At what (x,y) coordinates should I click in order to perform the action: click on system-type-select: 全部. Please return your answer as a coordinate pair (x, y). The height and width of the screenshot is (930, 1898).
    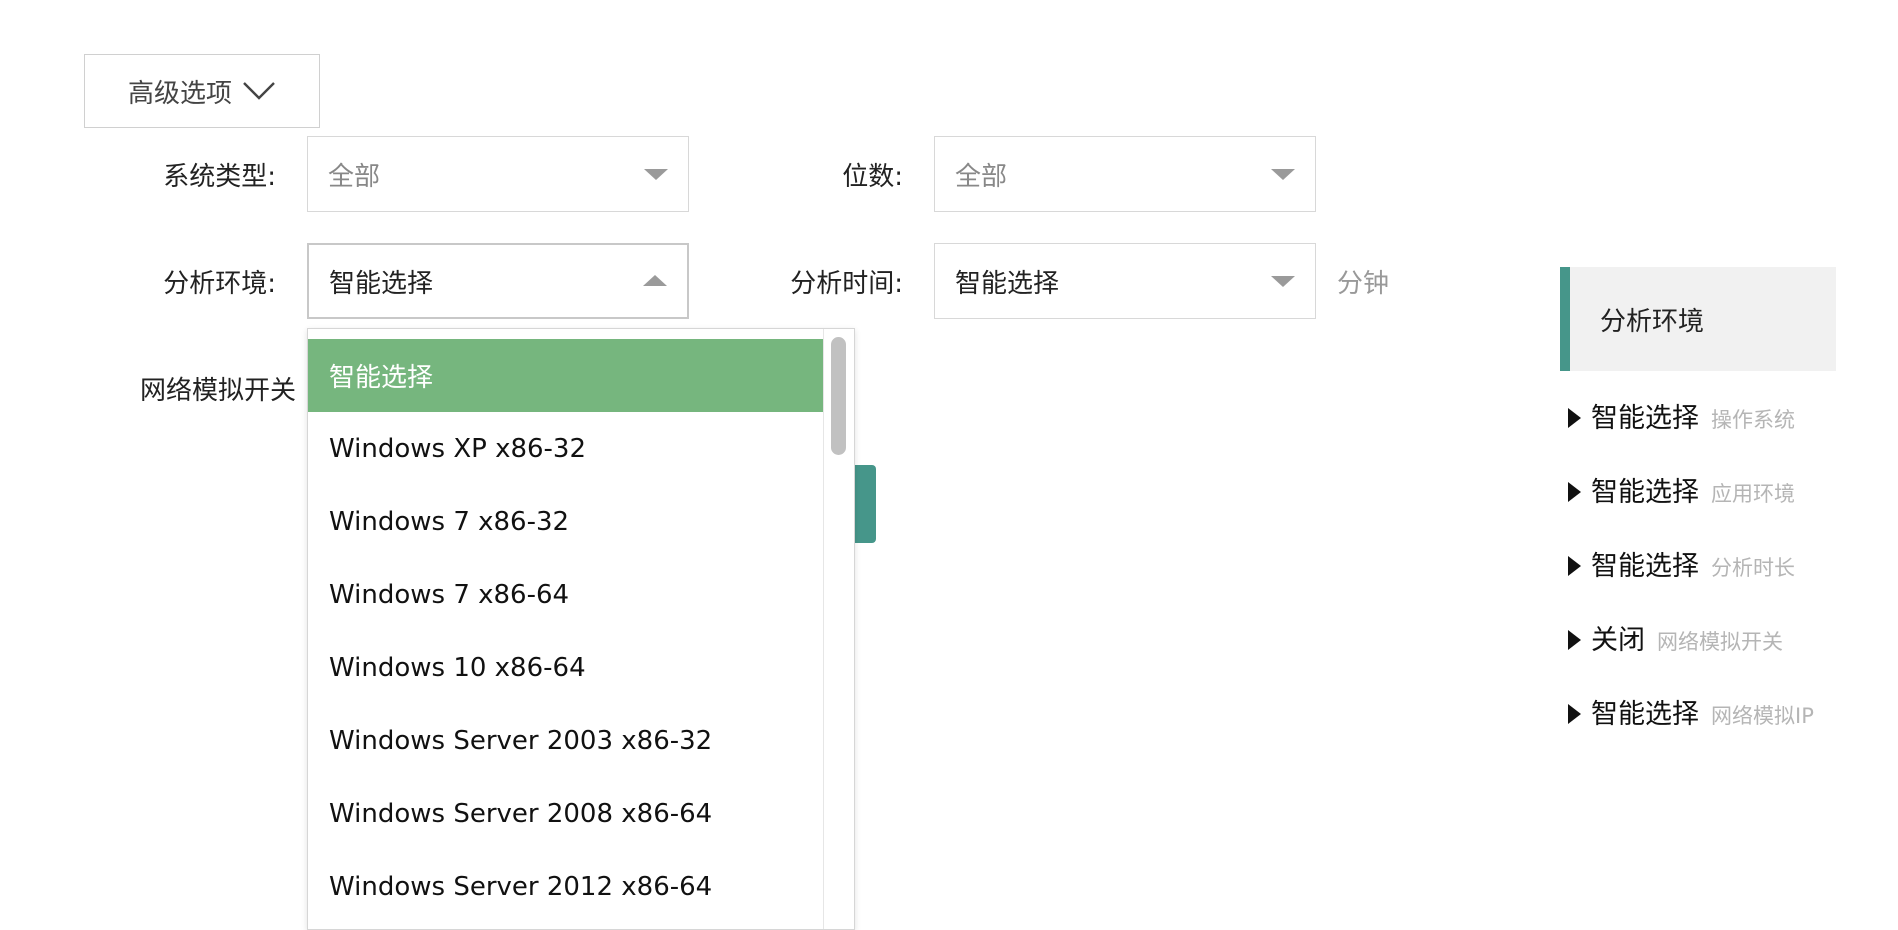
    Looking at the image, I should click on (498, 174).